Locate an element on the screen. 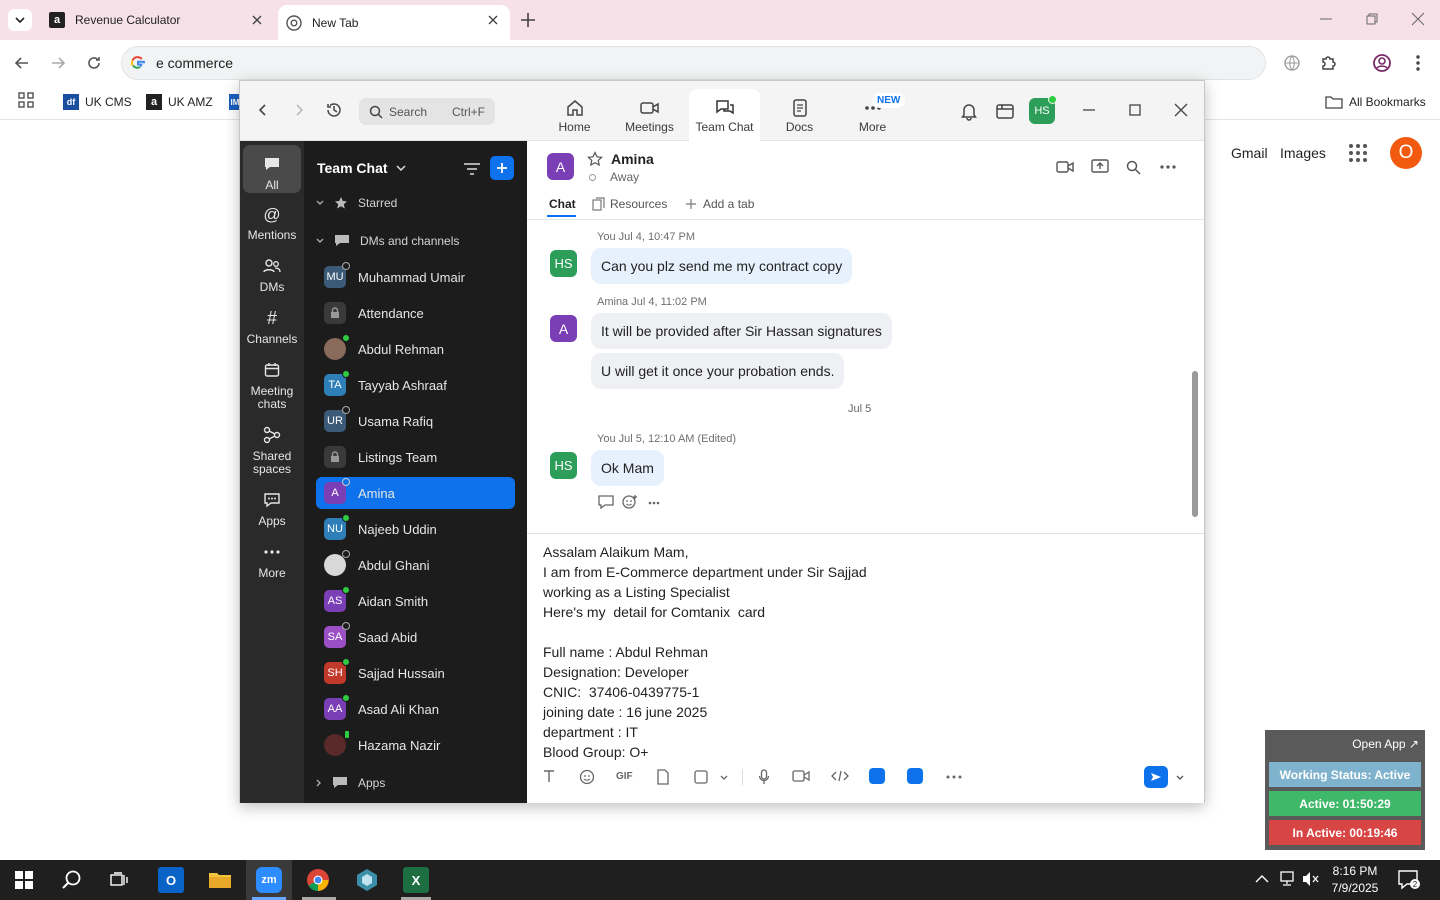 The image size is (1440, 900). rail-meeting-chats: Meeting chats is located at coordinates (272, 385).